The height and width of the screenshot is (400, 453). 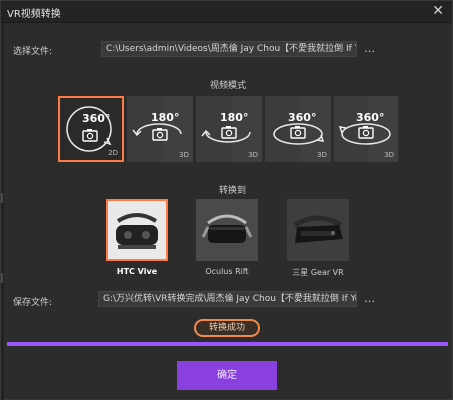 I want to click on mode-tile-360-2d: 360° 2D, so click(x=91, y=129).